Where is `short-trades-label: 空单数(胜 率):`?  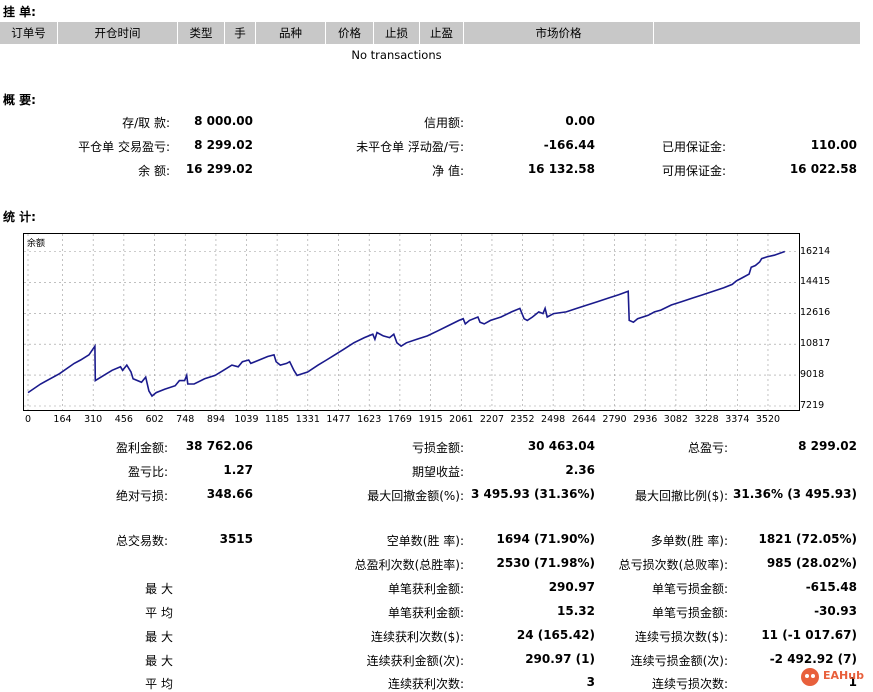 short-trades-label: 空单数(胜 率): is located at coordinates (425, 541).